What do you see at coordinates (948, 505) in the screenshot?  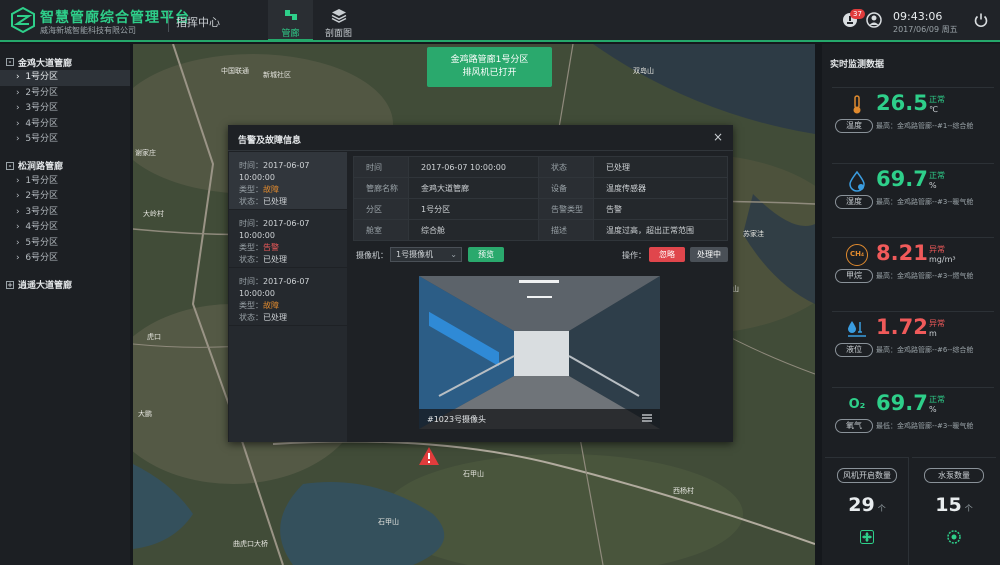 I see `pump-count-number: 15` at bounding box center [948, 505].